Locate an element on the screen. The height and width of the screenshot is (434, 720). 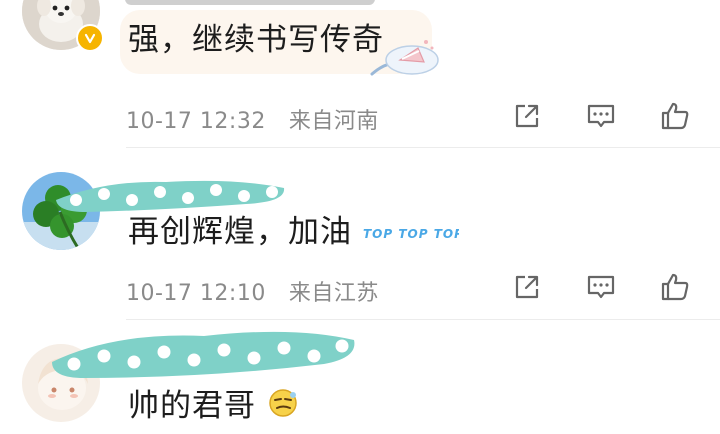
comment-text: 帅的君哥 is located at coordinates (213, 407).